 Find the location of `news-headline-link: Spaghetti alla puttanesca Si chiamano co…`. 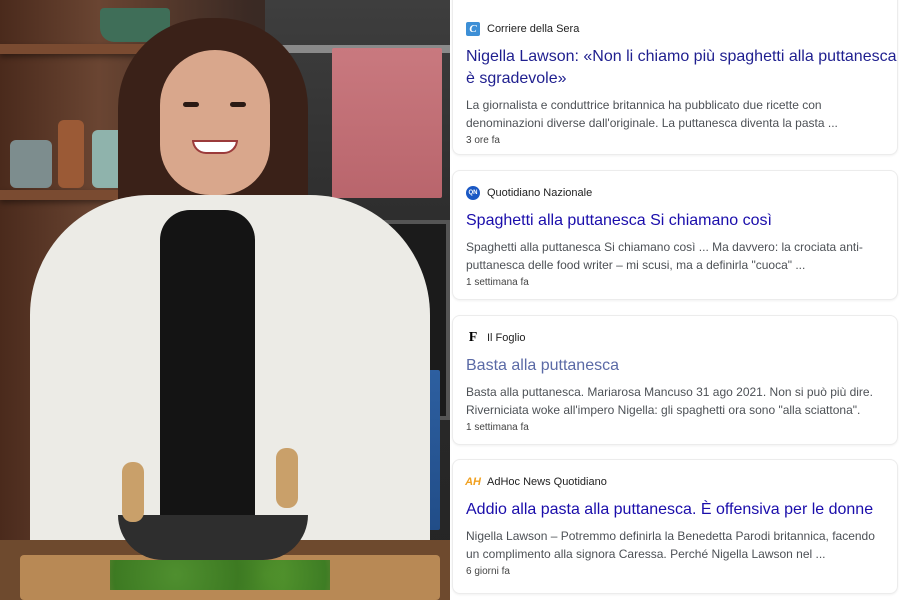

news-headline-link: Spaghetti alla puttanesca Si chiamano co… is located at coordinates (681, 221).